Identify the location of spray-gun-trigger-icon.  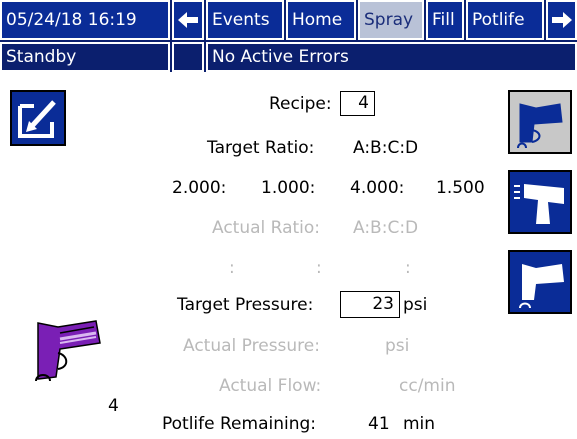
(539, 204).